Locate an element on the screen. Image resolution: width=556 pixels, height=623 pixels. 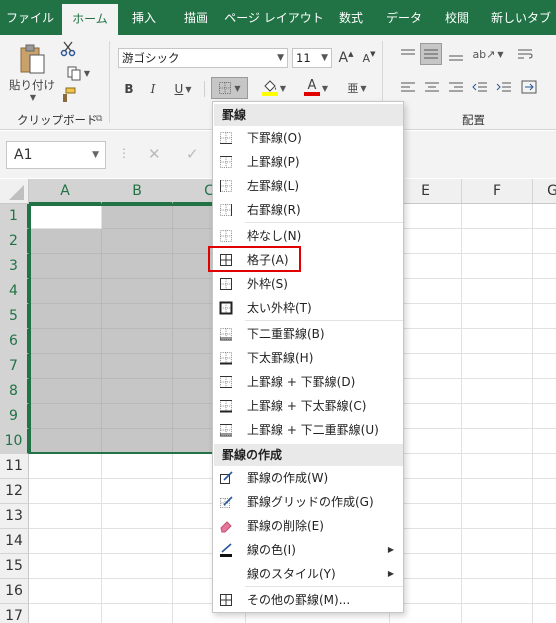
menu-item-outside-borders: 外枠(S) is located at coordinates (308, 284).